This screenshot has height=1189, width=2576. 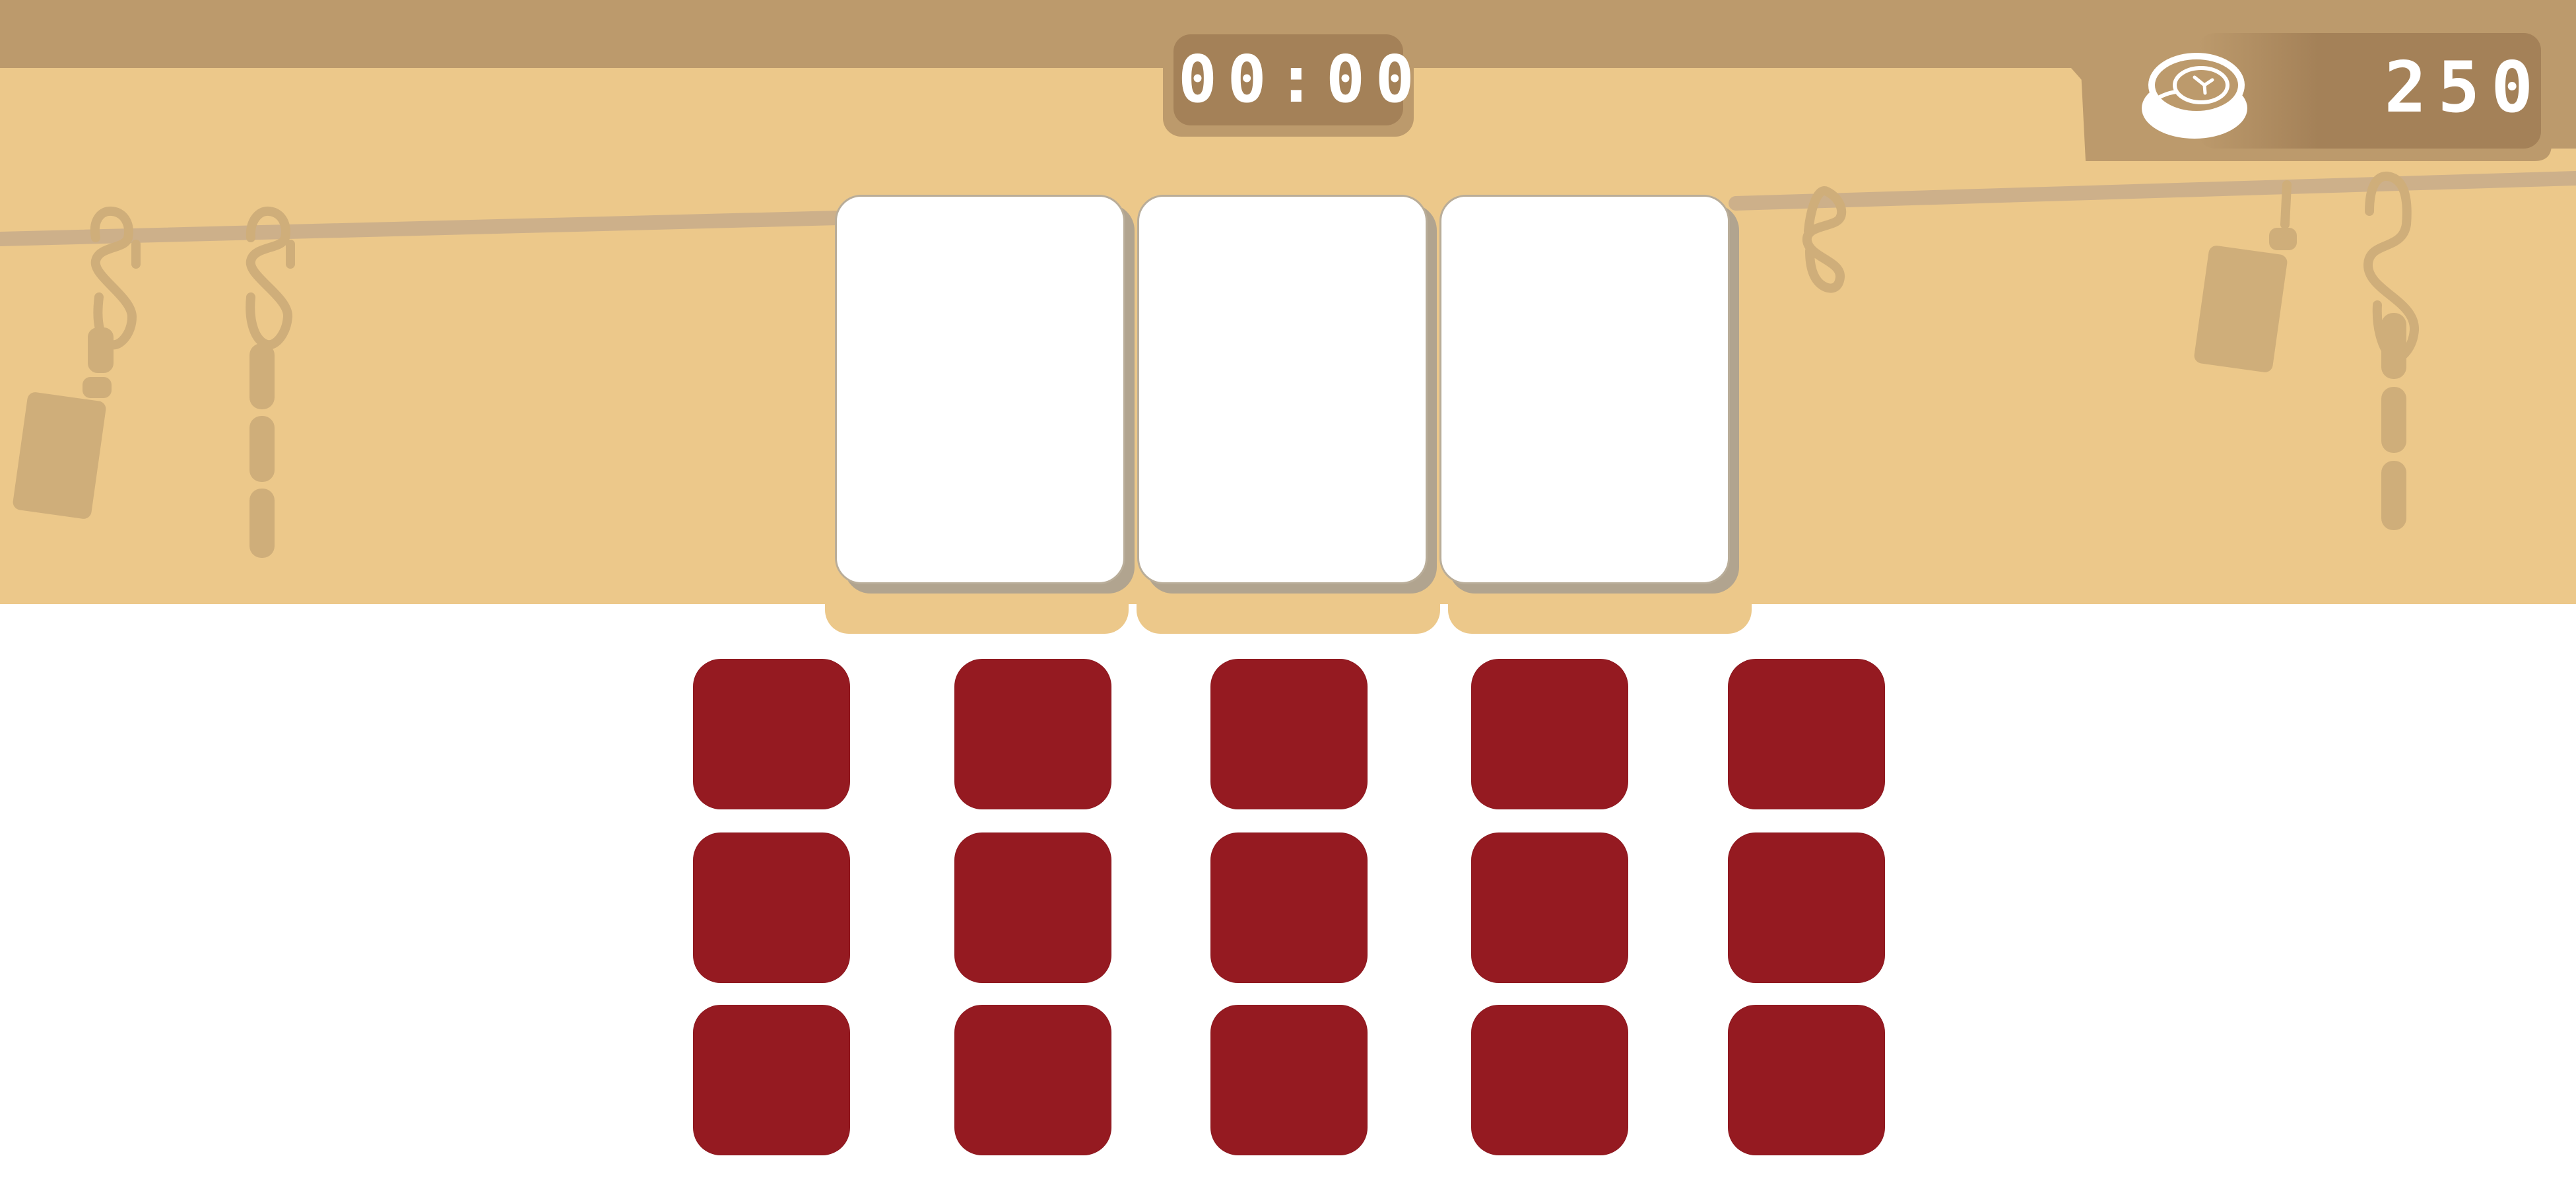 What do you see at coordinates (2393, 421) in the screenshot?
I see `chain-right` at bounding box center [2393, 421].